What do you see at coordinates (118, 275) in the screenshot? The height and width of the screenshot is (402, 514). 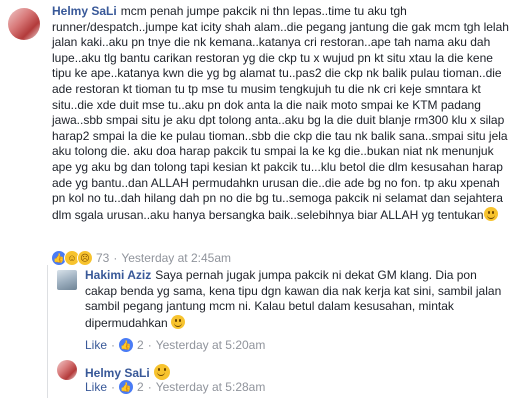 I see `reply-author: Hakimi Aziz` at bounding box center [118, 275].